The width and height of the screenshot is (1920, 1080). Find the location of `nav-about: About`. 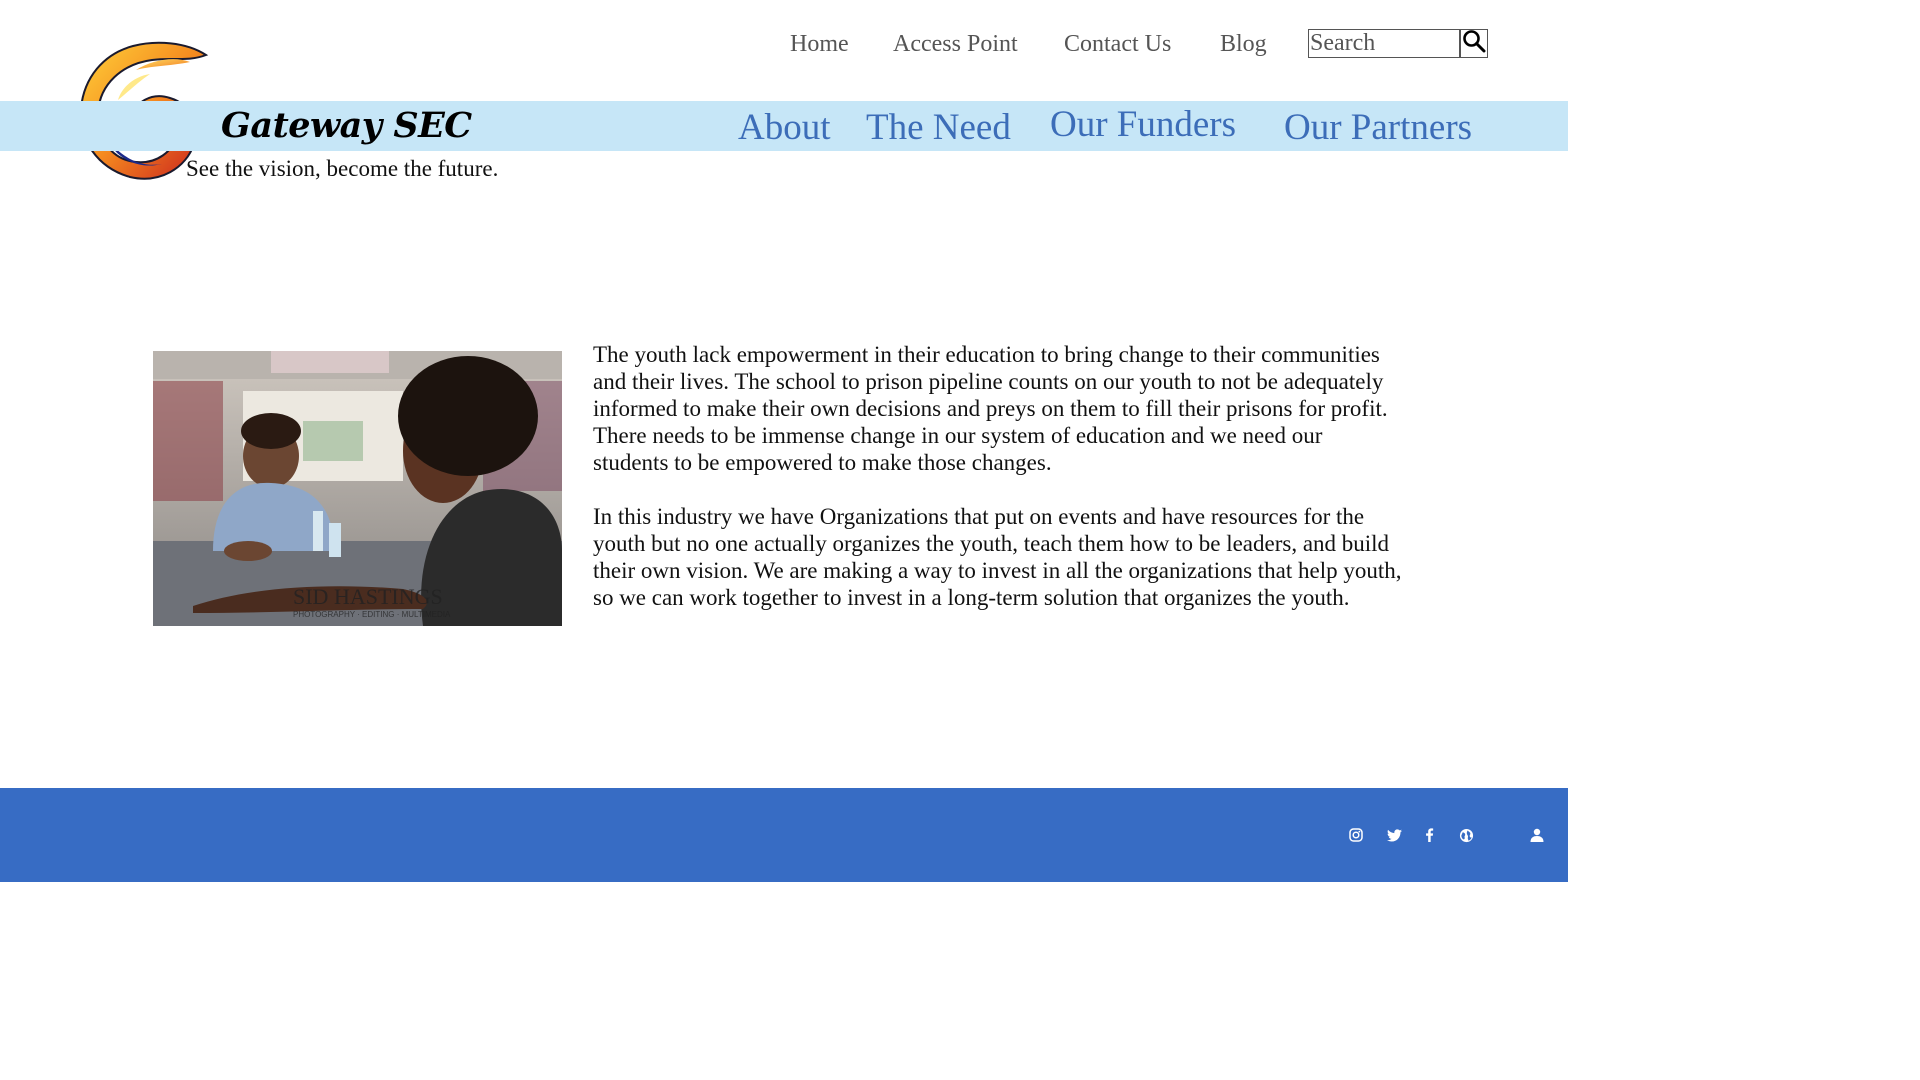

nav-about: About is located at coordinates (784, 128).